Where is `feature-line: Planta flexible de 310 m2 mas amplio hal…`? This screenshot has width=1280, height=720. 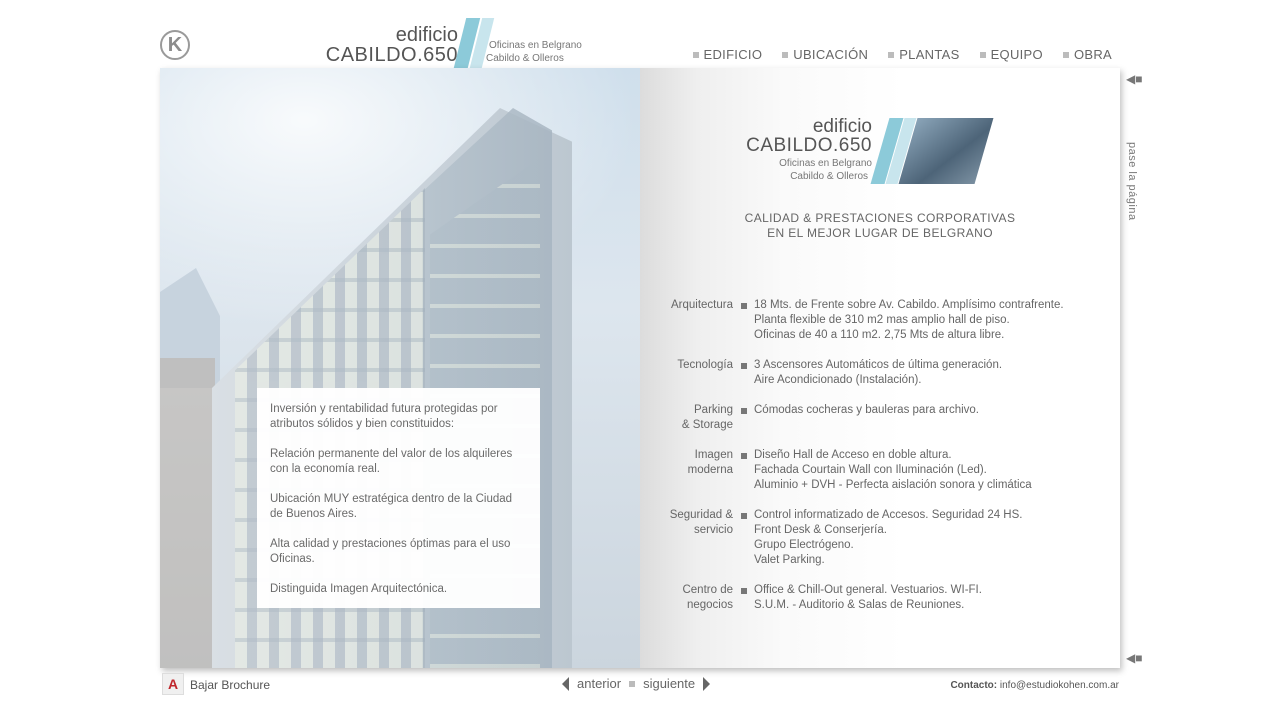 feature-line: Planta flexible de 310 m2 mas amplio hal… is located at coordinates (882, 320).